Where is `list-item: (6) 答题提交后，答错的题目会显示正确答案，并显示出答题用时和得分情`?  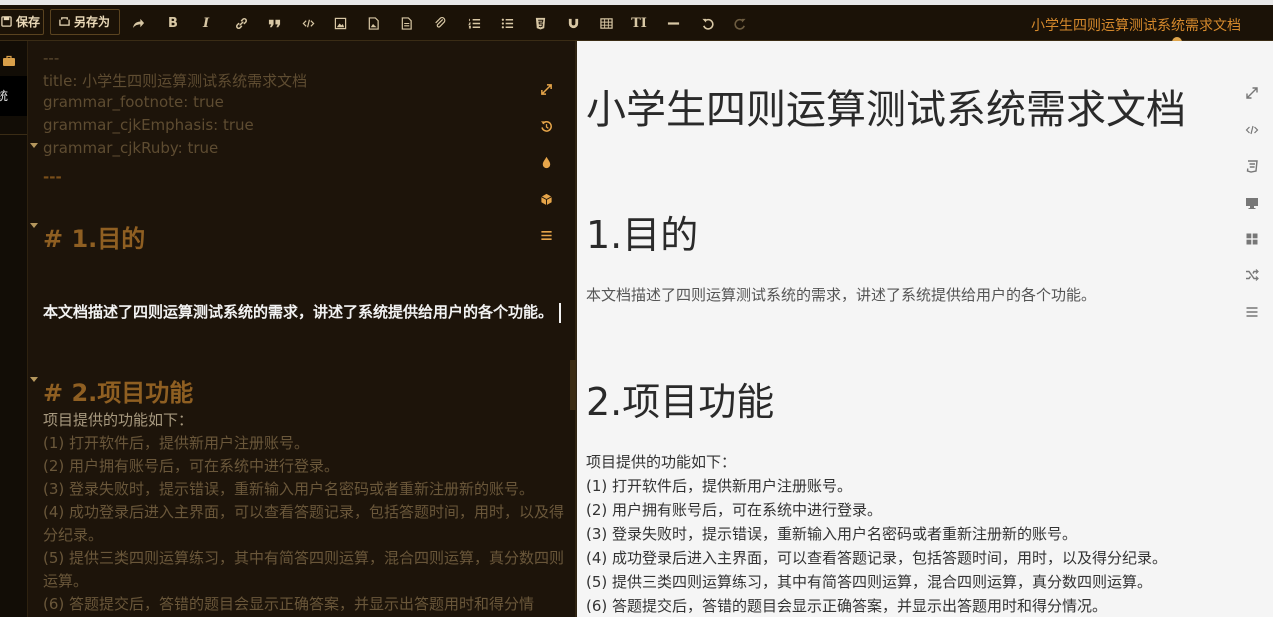
list-item: (6) 答题提交后，答错的题目会显示正确答案，并显示出答题用时和得分情 is located at coordinates (289, 604).